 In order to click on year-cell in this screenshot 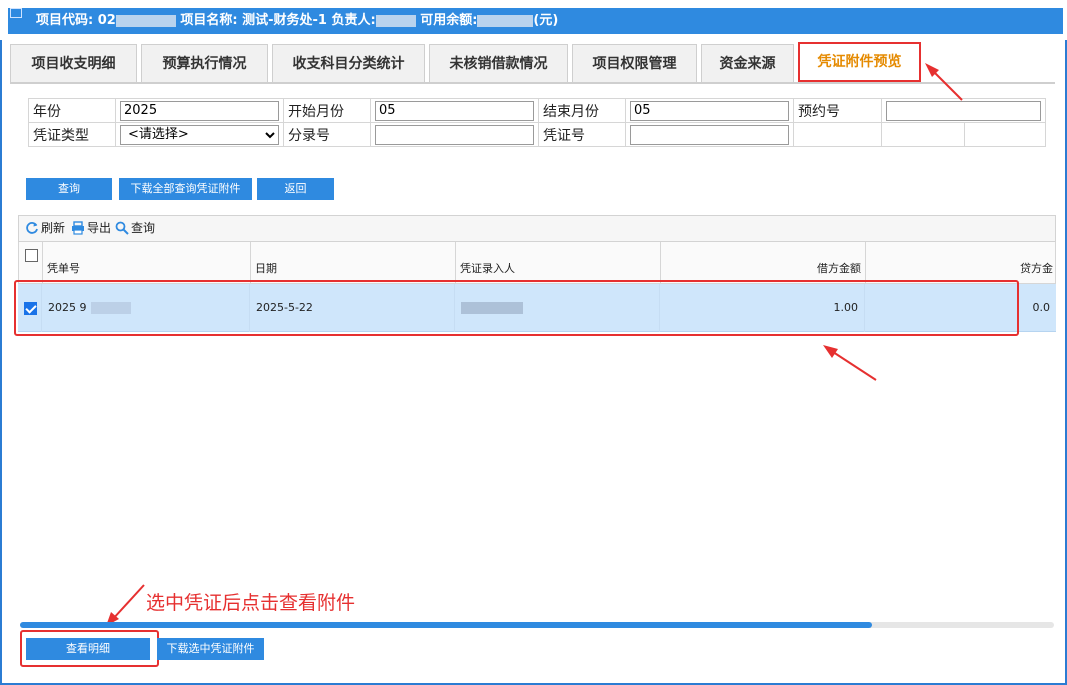, I will do `click(199, 110)`.